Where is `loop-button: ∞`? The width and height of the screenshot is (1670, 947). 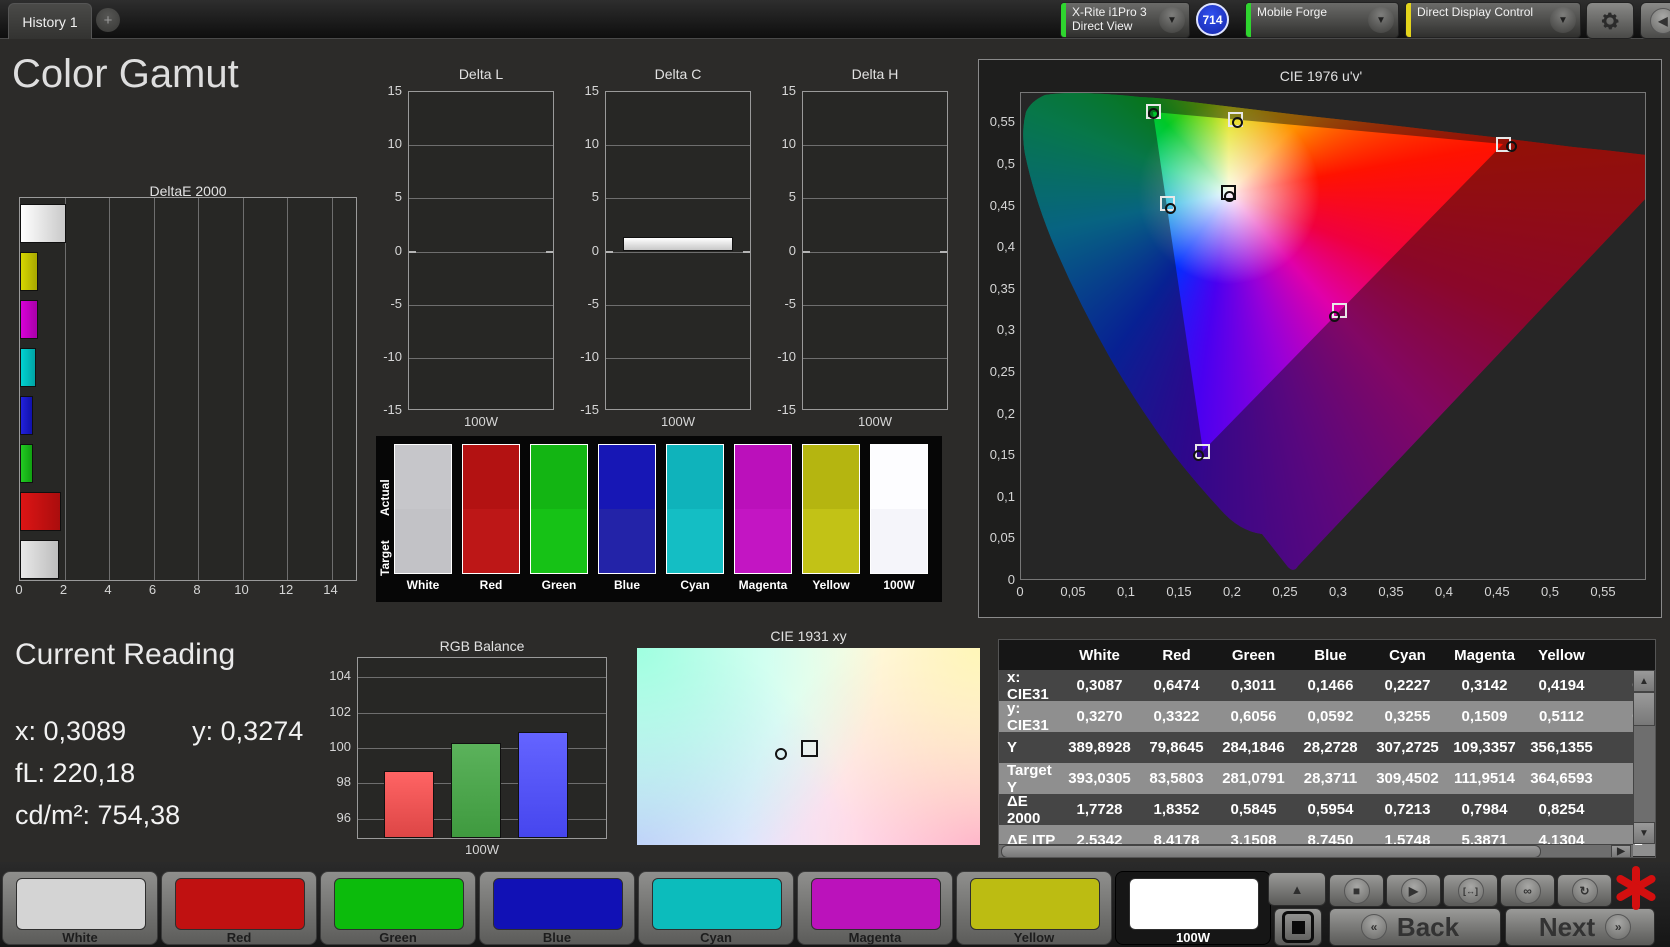 loop-button: ∞ is located at coordinates (1527, 890).